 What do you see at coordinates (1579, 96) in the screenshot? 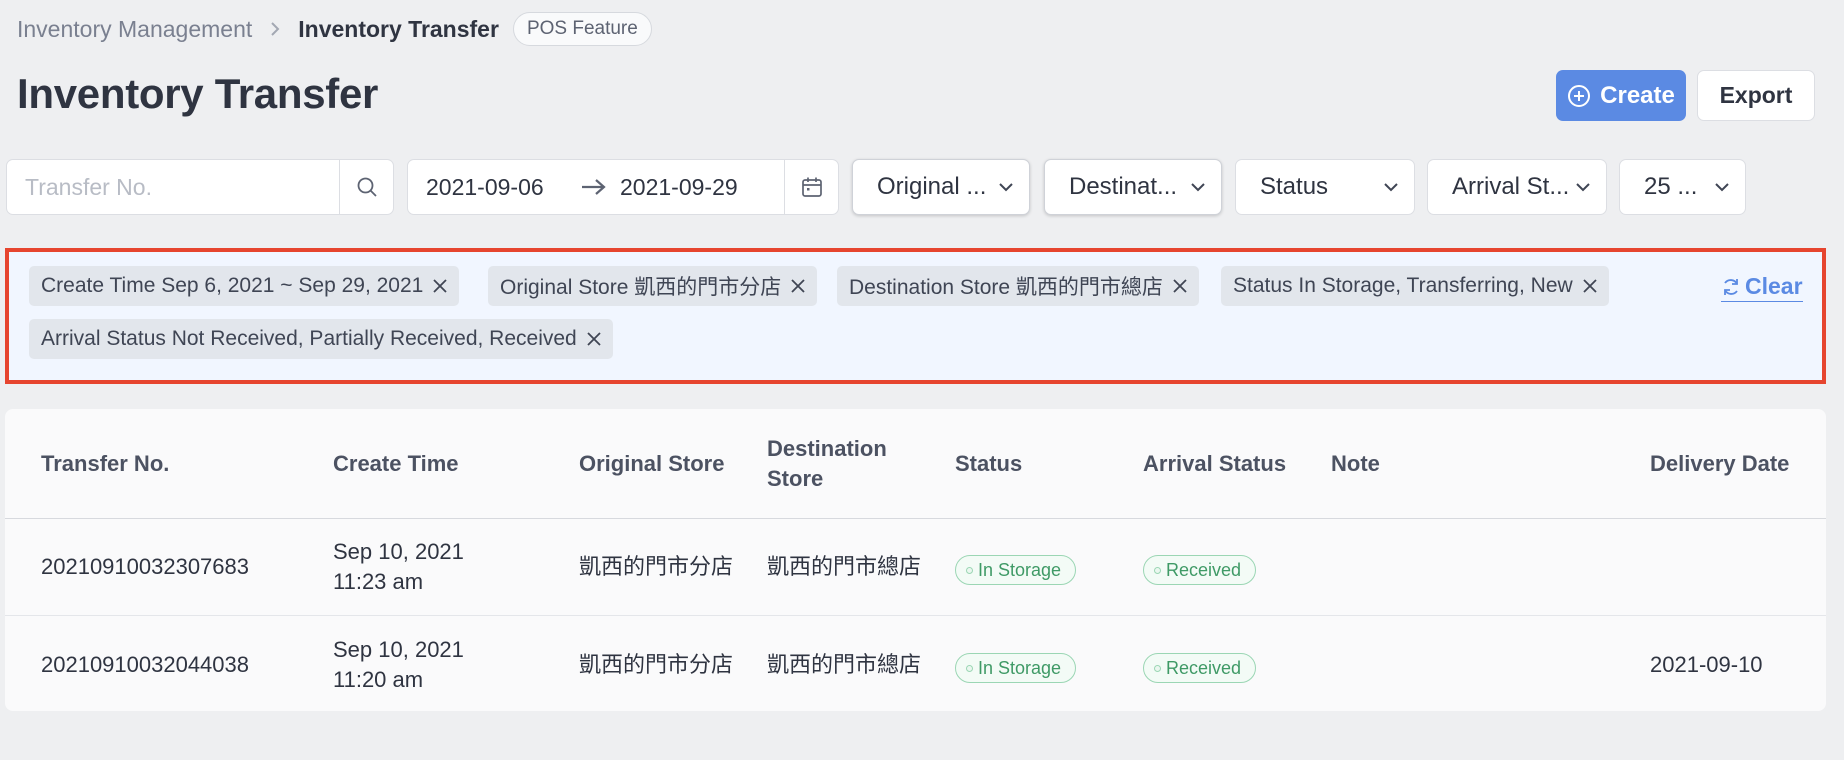
I see `plus-circle-icon` at bounding box center [1579, 96].